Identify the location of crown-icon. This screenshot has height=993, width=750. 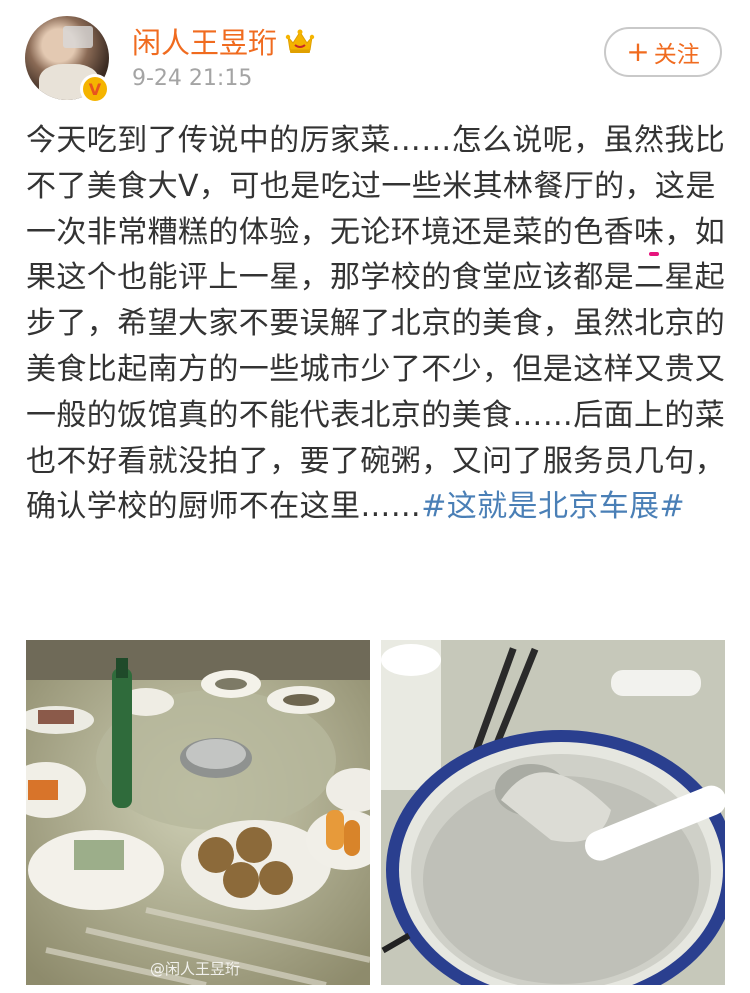
(300, 41).